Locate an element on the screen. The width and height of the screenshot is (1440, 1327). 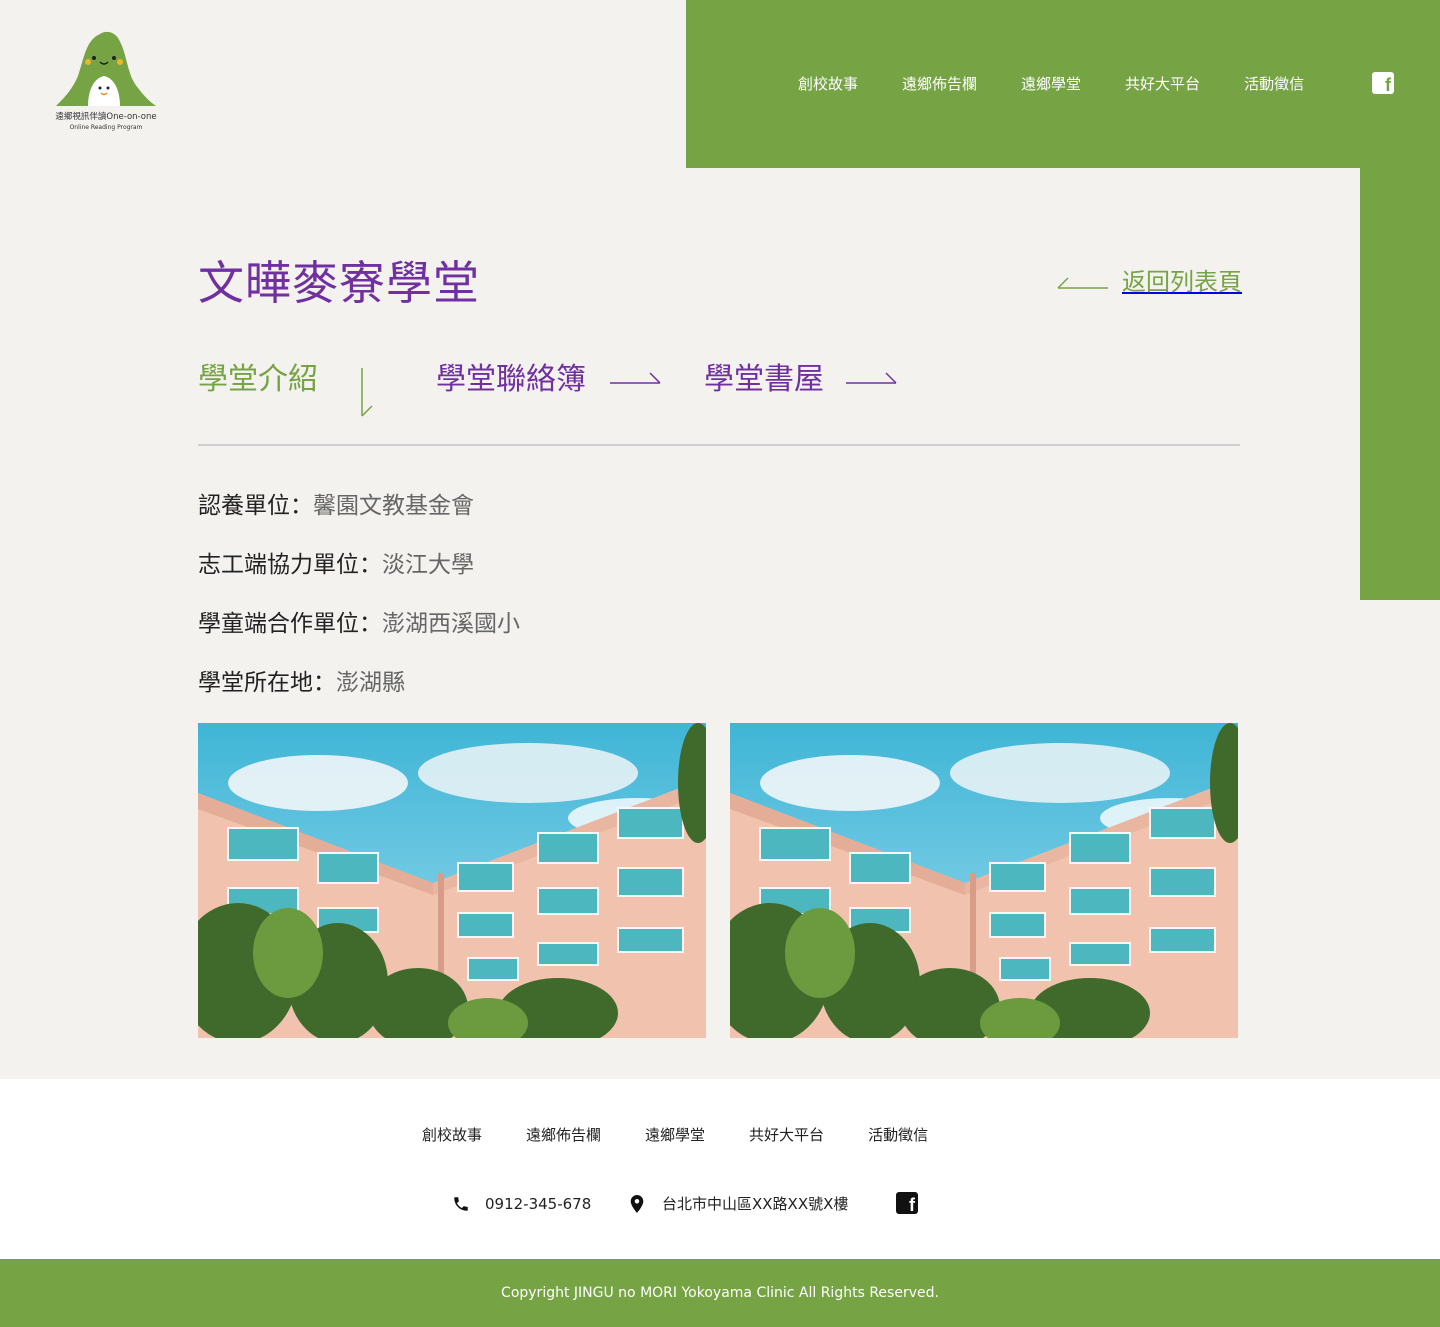
info-value: 澎湖縣 is located at coordinates (370, 683).